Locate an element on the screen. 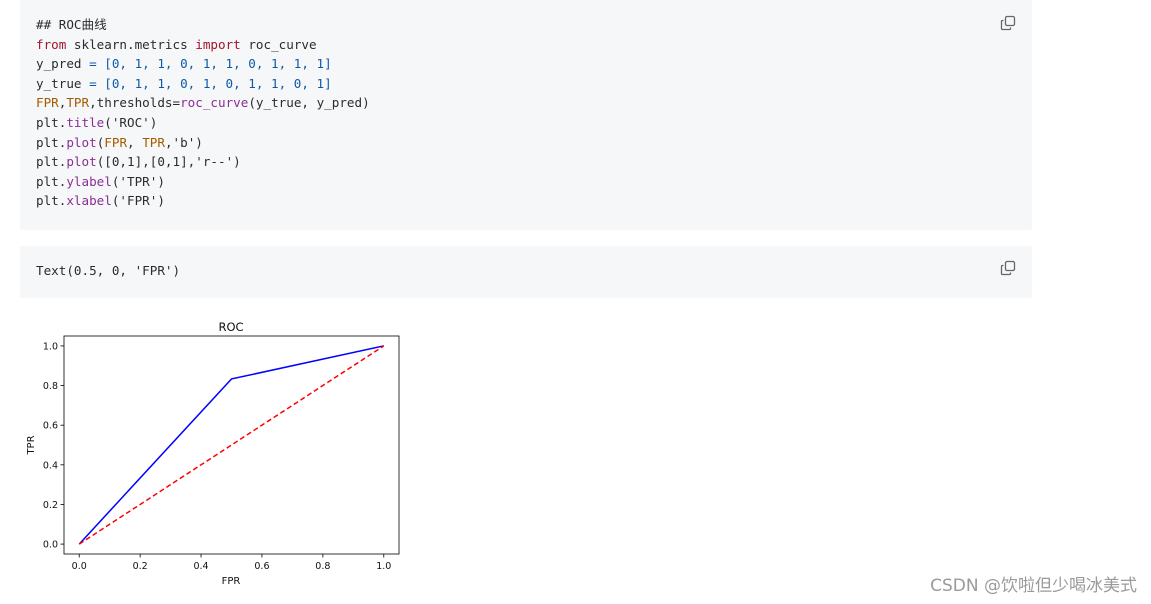 The height and width of the screenshot is (604, 1151). y-tick-label: 0.0 is located at coordinates (50, 545).